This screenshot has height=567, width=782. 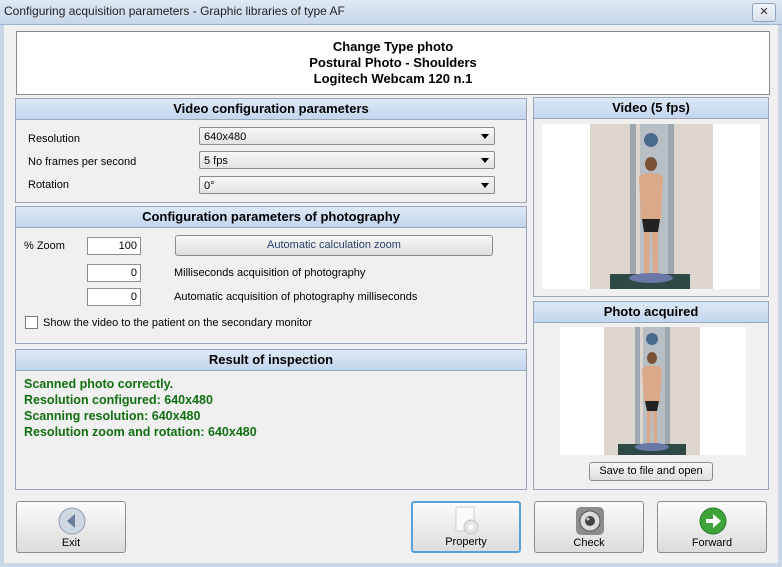 What do you see at coordinates (44, 246) in the screenshot?
I see `zoom-label: % Zoom` at bounding box center [44, 246].